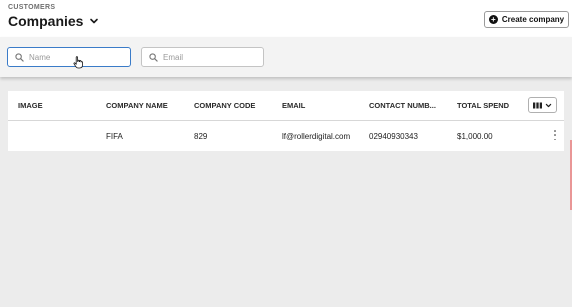  I want to click on email-search-input, so click(208, 57).